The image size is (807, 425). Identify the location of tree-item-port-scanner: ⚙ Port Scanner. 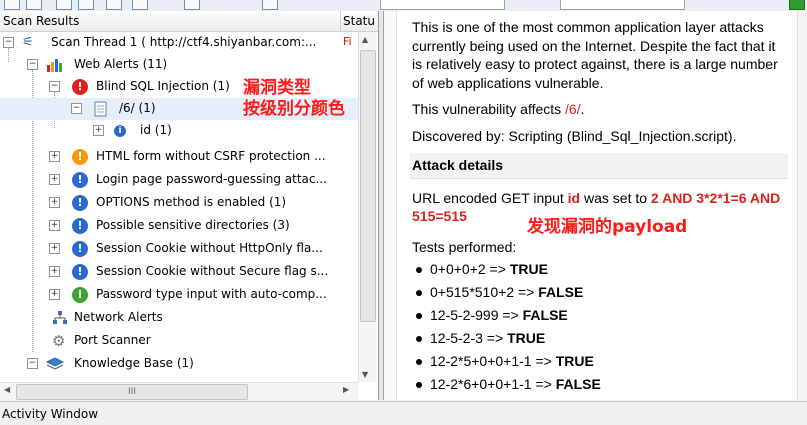
(179, 341).